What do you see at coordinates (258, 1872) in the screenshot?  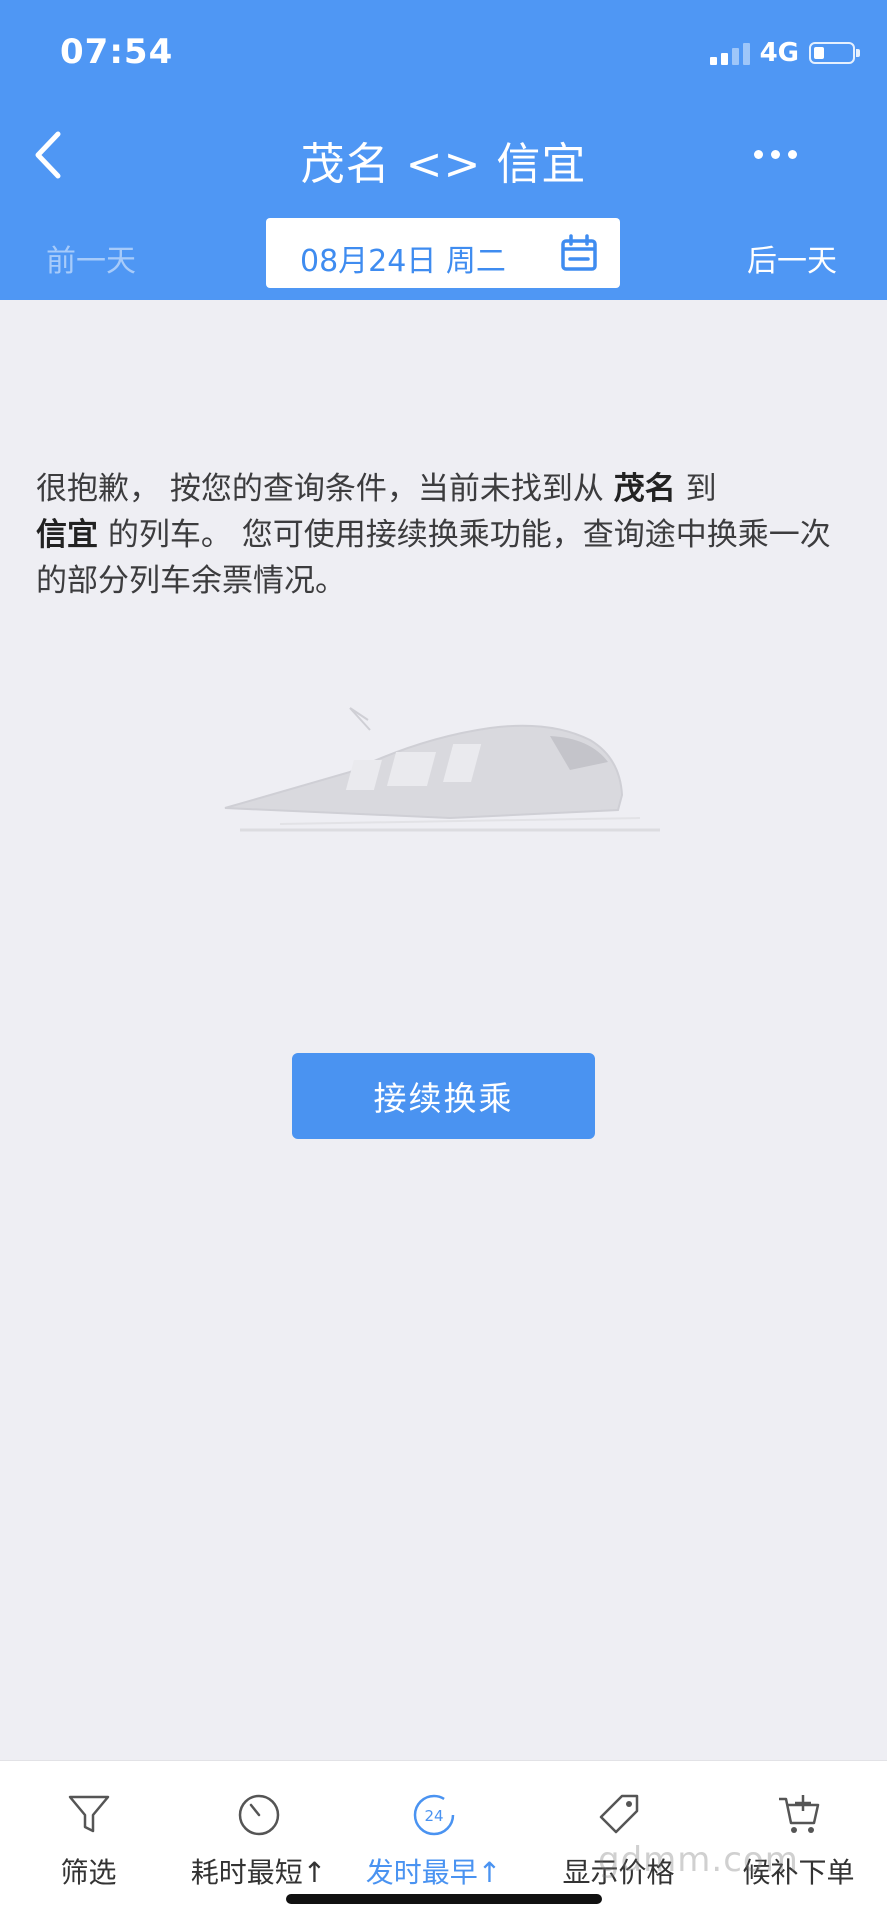 I see `tab-label: 耗时最短↑` at bounding box center [258, 1872].